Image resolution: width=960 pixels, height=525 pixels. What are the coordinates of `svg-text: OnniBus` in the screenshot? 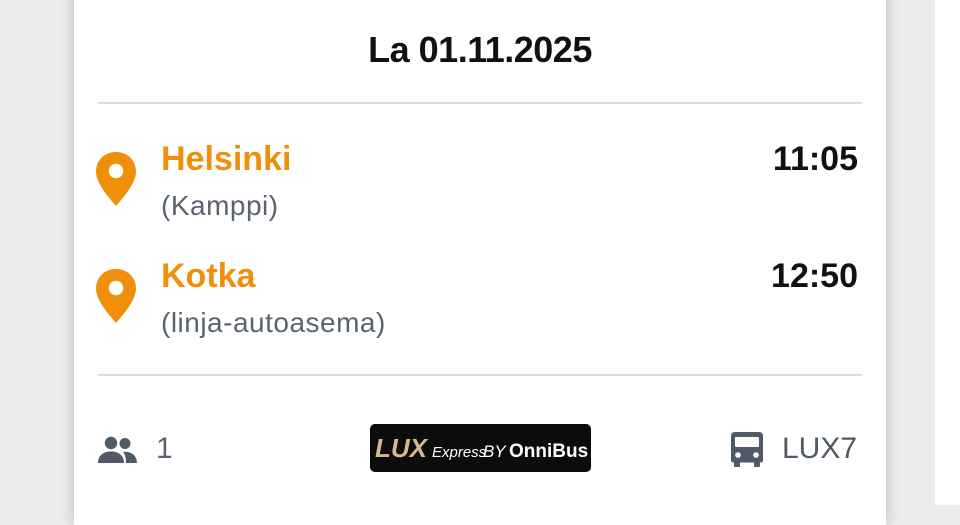 It's located at (548, 451).